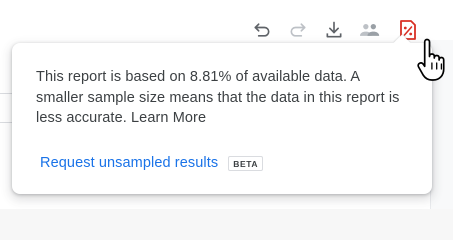 This screenshot has height=240, width=453. I want to click on download-button, so click(334, 30).